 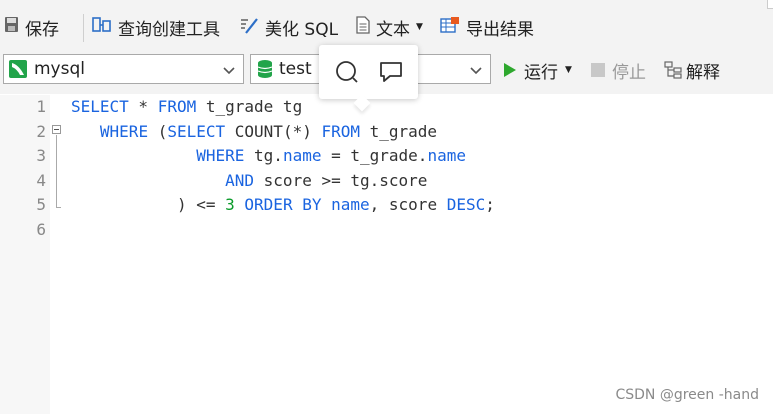 What do you see at coordinates (363, 27) in the screenshot?
I see `document-icon` at bounding box center [363, 27].